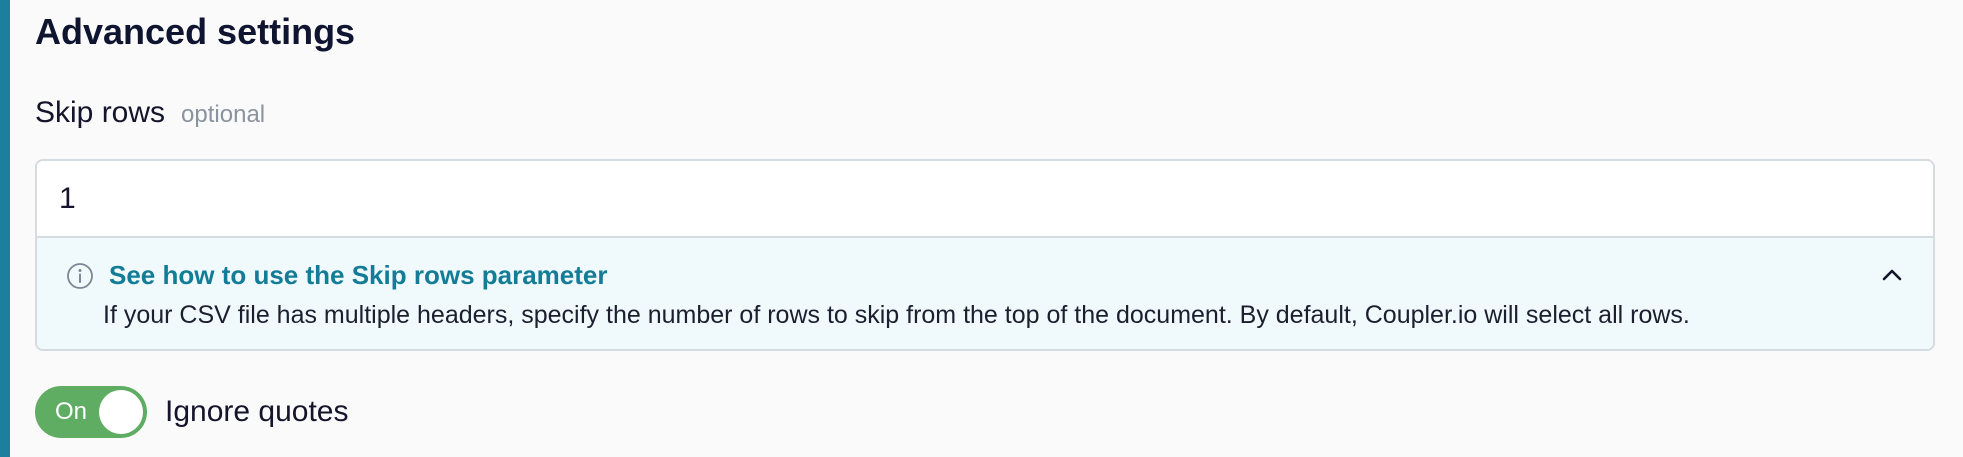 The width and height of the screenshot is (1963, 457). Describe the element at coordinates (1892, 275) in the screenshot. I see `chevron-up-icon` at that location.